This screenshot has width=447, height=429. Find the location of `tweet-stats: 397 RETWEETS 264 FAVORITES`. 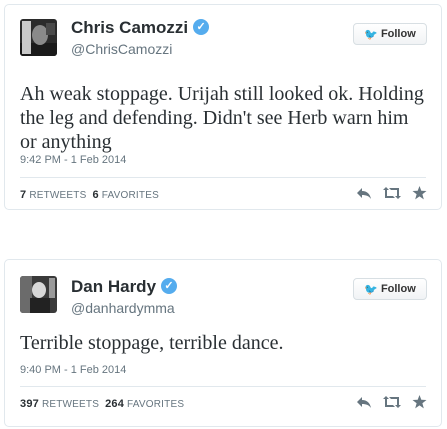

tweet-stats: 397 RETWEETS 264 FAVORITES is located at coordinates (102, 404).